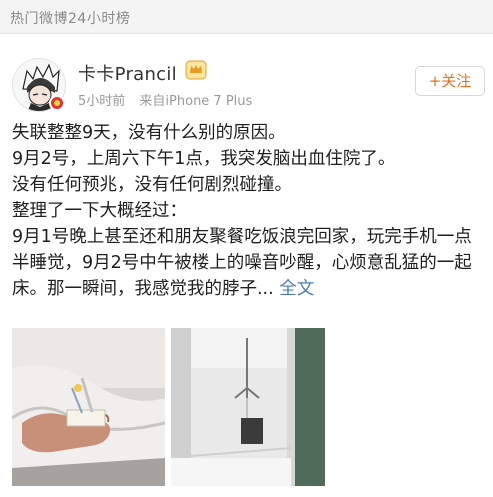 The image size is (493, 497). What do you see at coordinates (70, 19) in the screenshot?
I see `header-title: 热门微博24小时榜` at bounding box center [70, 19].